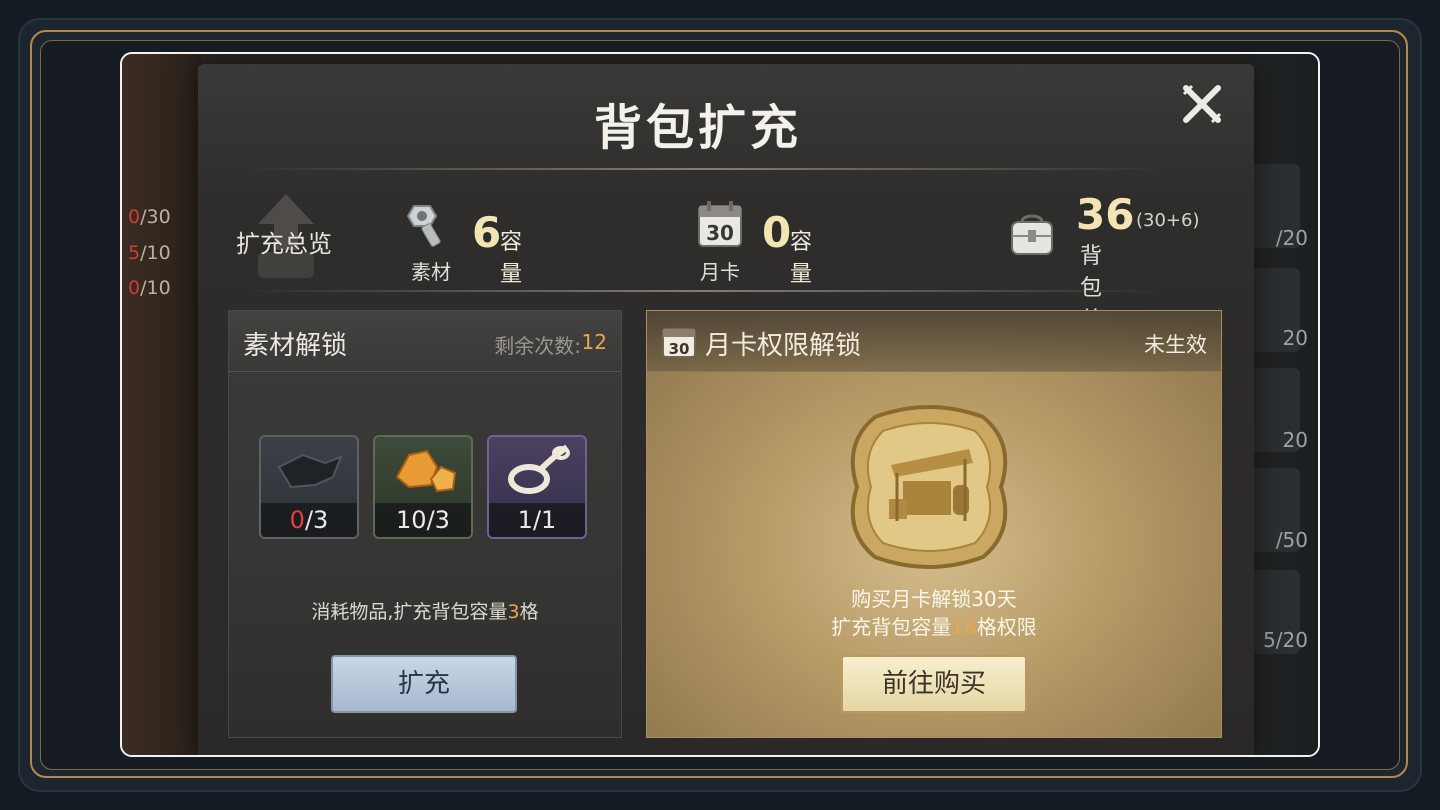  What do you see at coordinates (1168, 220) in the screenshot?
I see `total-capacity-breakdown: (30+6)` at bounding box center [1168, 220].